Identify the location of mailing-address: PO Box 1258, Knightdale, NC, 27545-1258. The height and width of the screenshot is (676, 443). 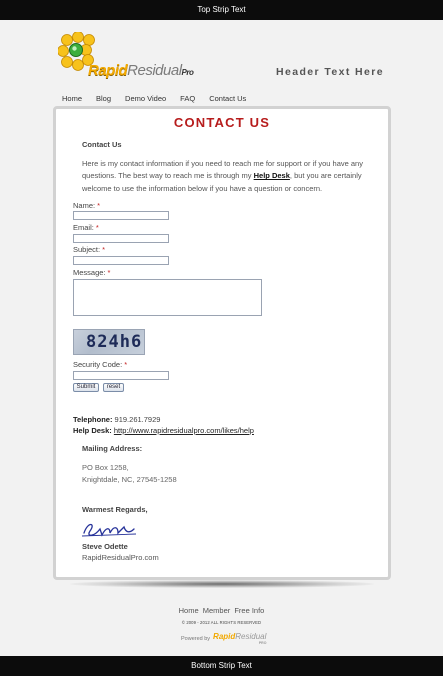
(129, 473).